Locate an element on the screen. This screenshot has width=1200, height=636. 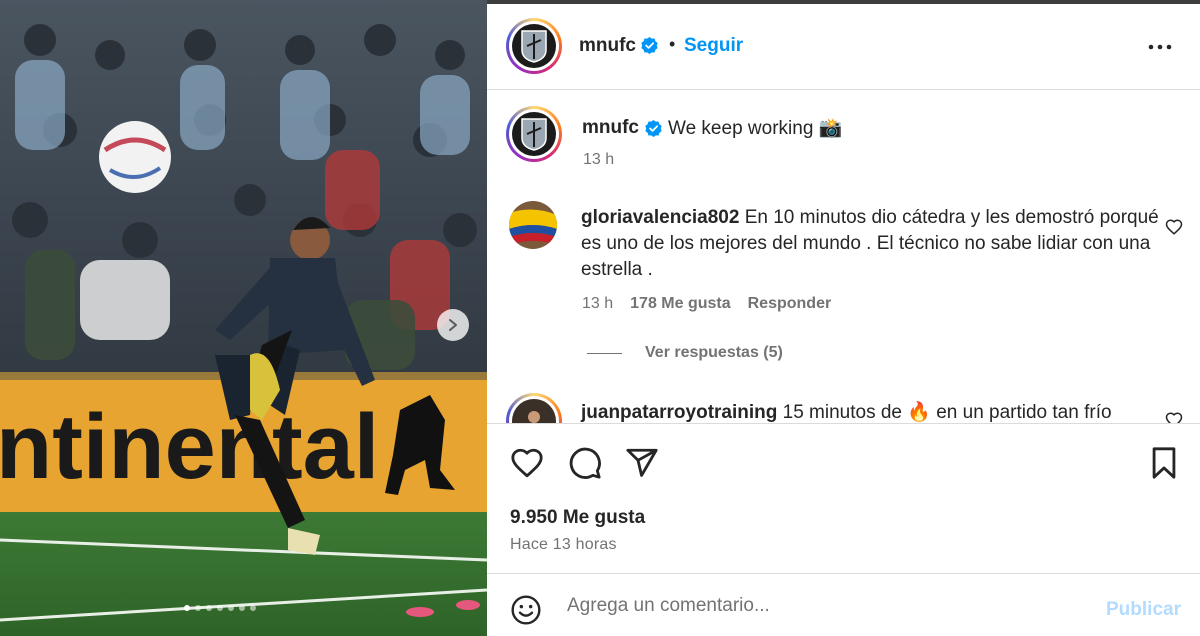
reply-button: Responder is located at coordinates (790, 304).